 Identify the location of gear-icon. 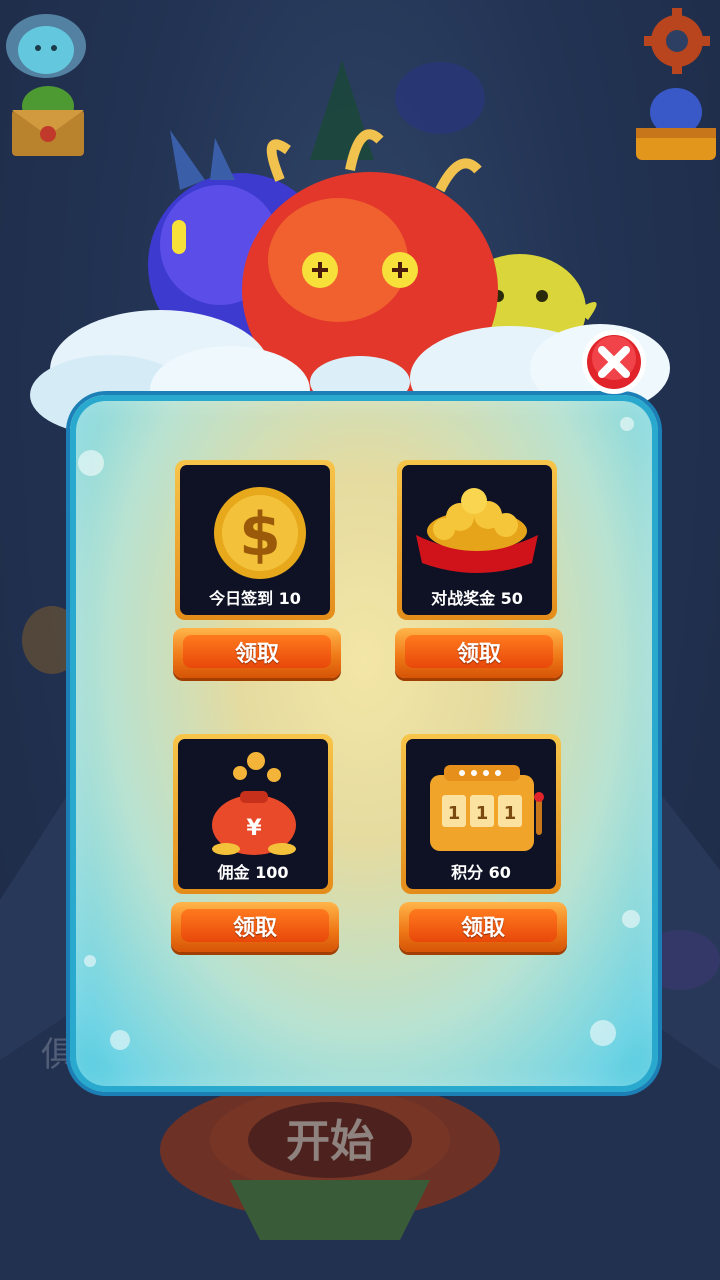
(677, 41).